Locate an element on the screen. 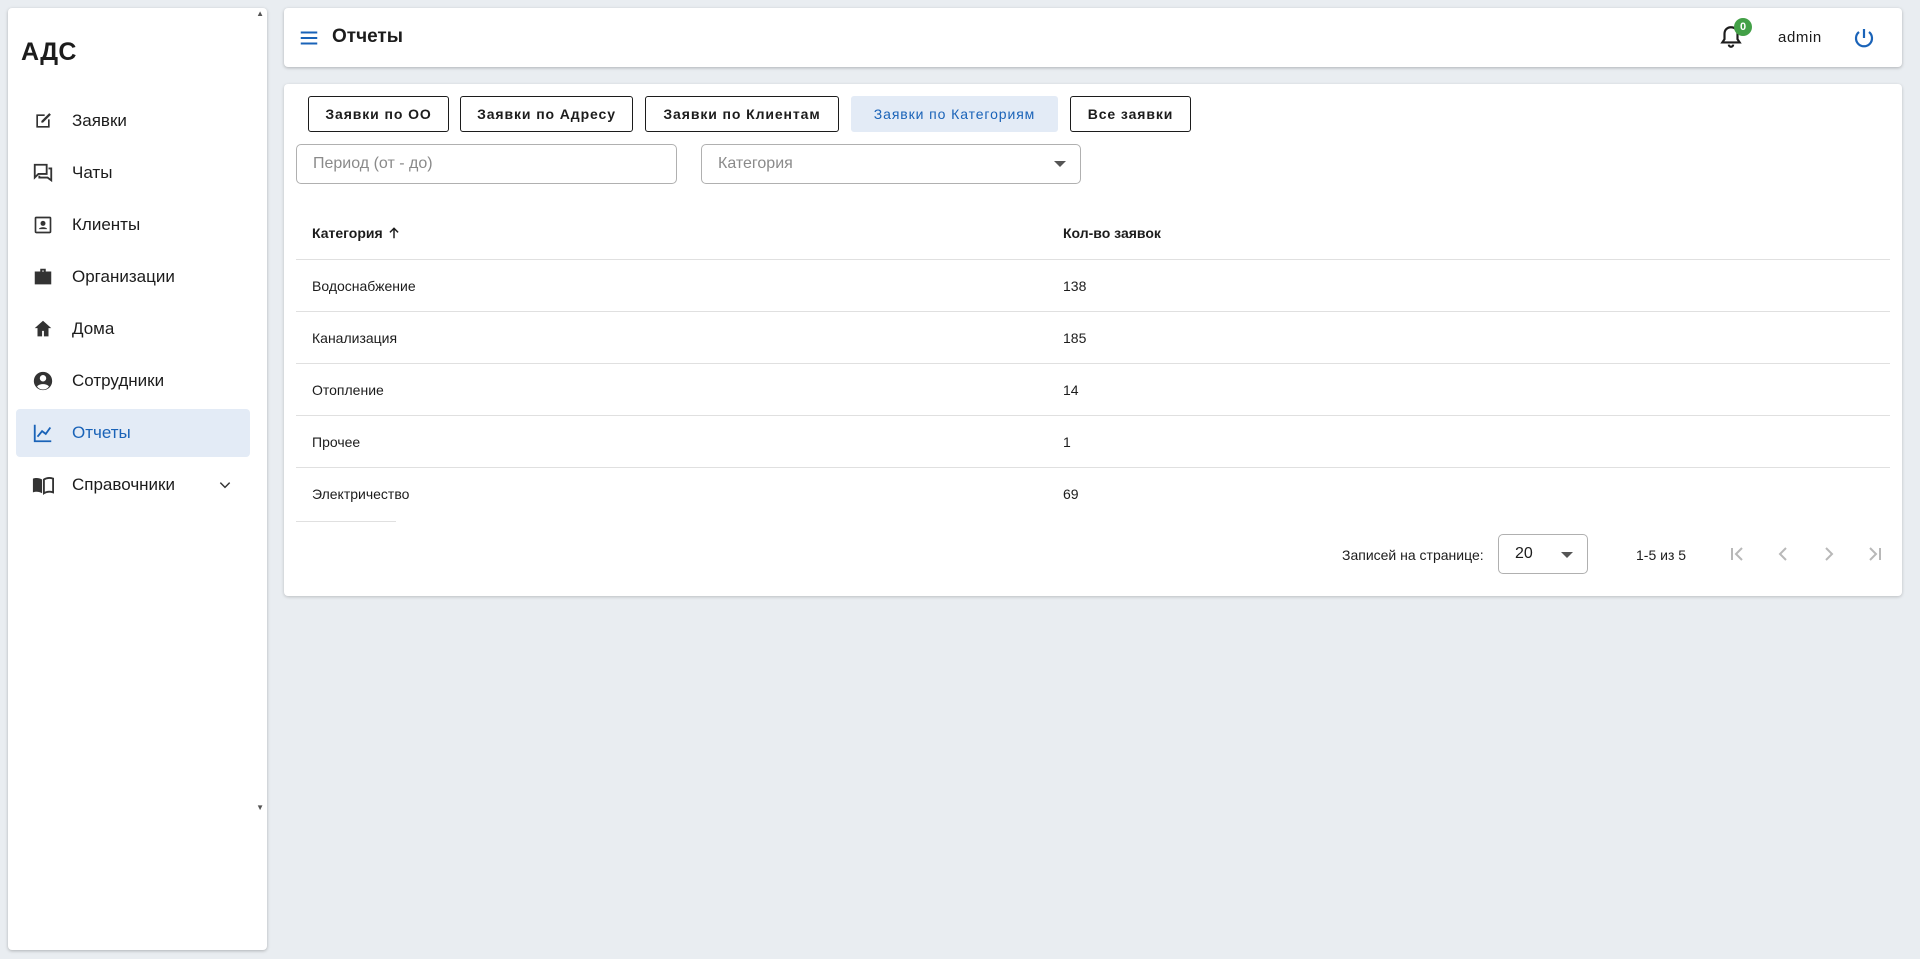  cell-category: Электричество is located at coordinates (361, 494).